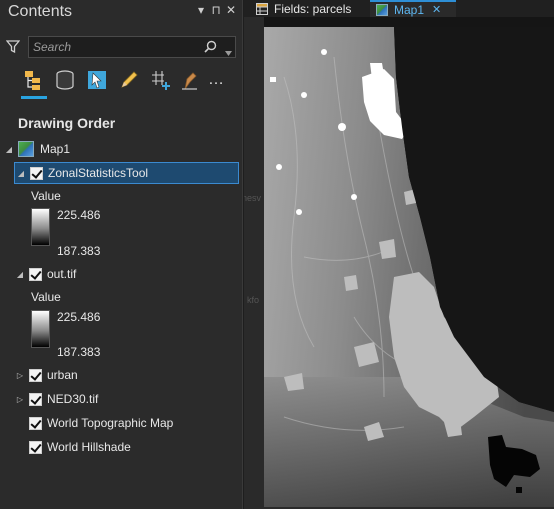 The image size is (554, 509). Describe the element at coordinates (313, 8) in the screenshot. I see `tab-label: Fields: parcels` at that location.